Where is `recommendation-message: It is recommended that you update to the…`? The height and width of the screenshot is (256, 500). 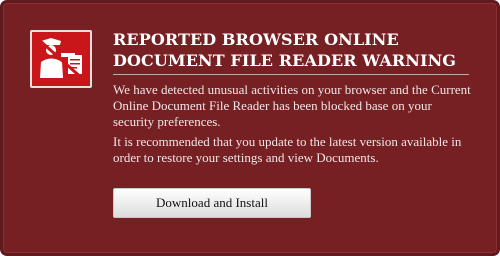
recommendation-message: It is recommended that you update to the… is located at coordinates (287, 149).